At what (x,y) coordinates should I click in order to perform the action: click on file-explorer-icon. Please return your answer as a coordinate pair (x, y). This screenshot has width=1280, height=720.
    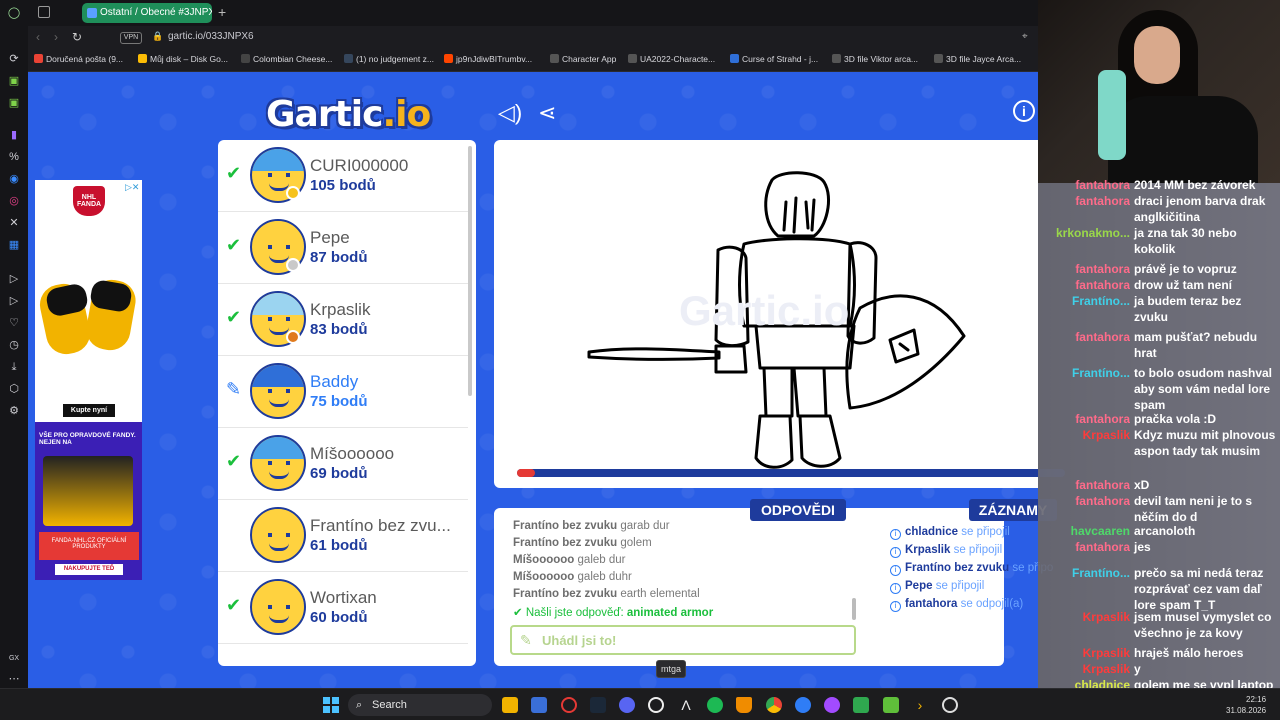
    Looking at the image, I should click on (510, 705).